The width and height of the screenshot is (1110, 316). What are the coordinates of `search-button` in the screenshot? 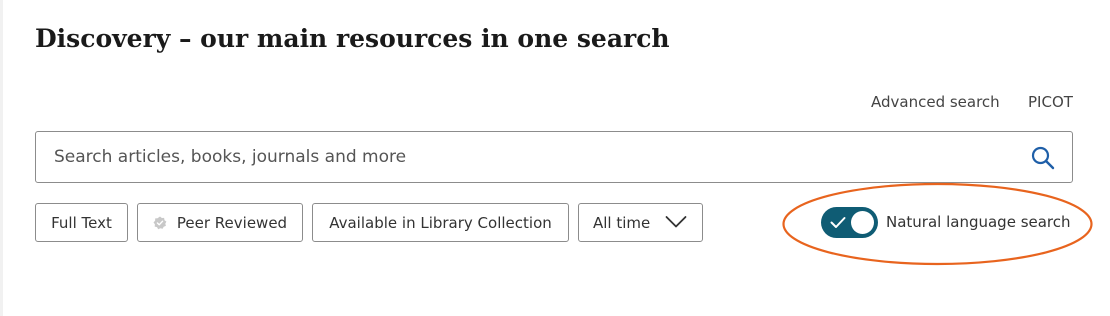 It's located at (1043, 158).